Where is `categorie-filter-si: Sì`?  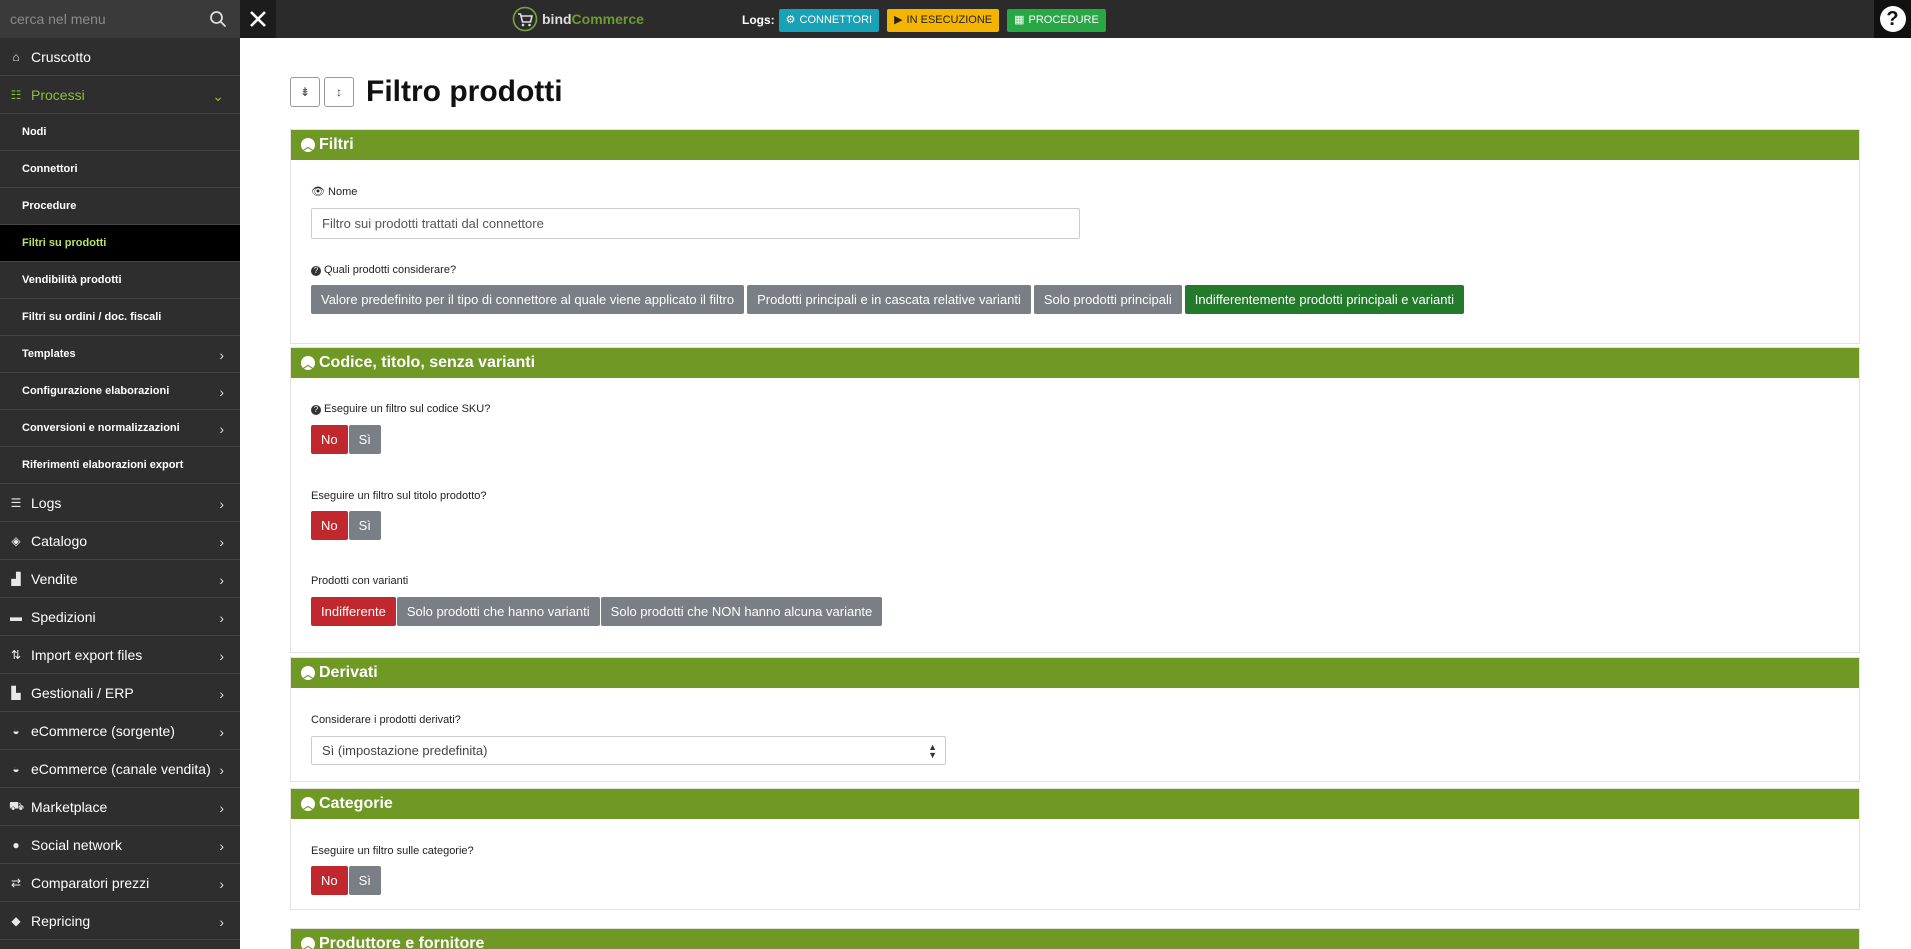 categorie-filter-si: Sì is located at coordinates (364, 880).